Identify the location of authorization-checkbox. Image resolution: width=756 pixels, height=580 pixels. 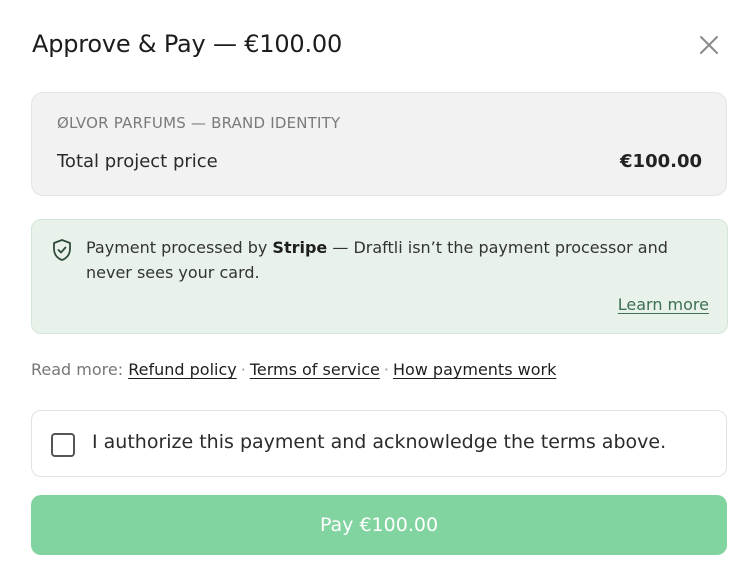
(63, 445).